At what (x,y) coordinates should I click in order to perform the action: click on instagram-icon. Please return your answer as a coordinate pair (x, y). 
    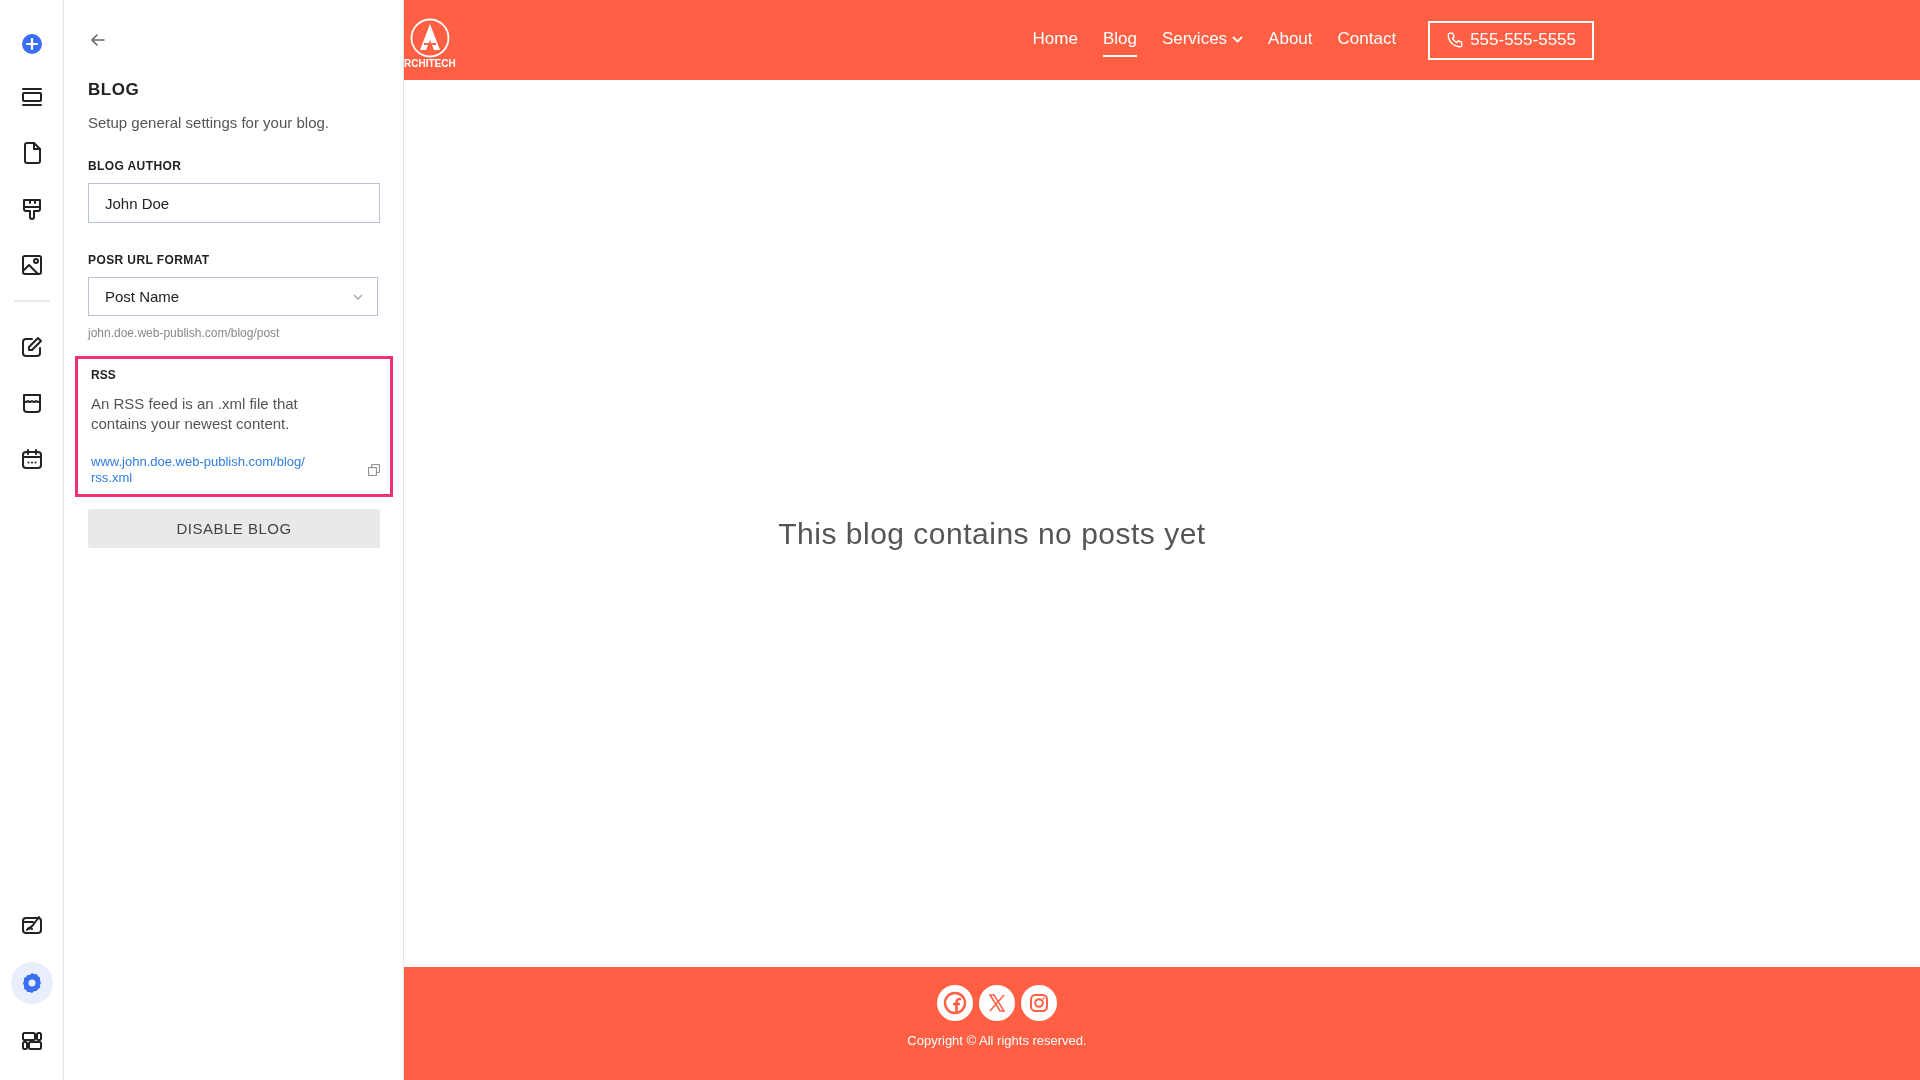
    Looking at the image, I should click on (1039, 1003).